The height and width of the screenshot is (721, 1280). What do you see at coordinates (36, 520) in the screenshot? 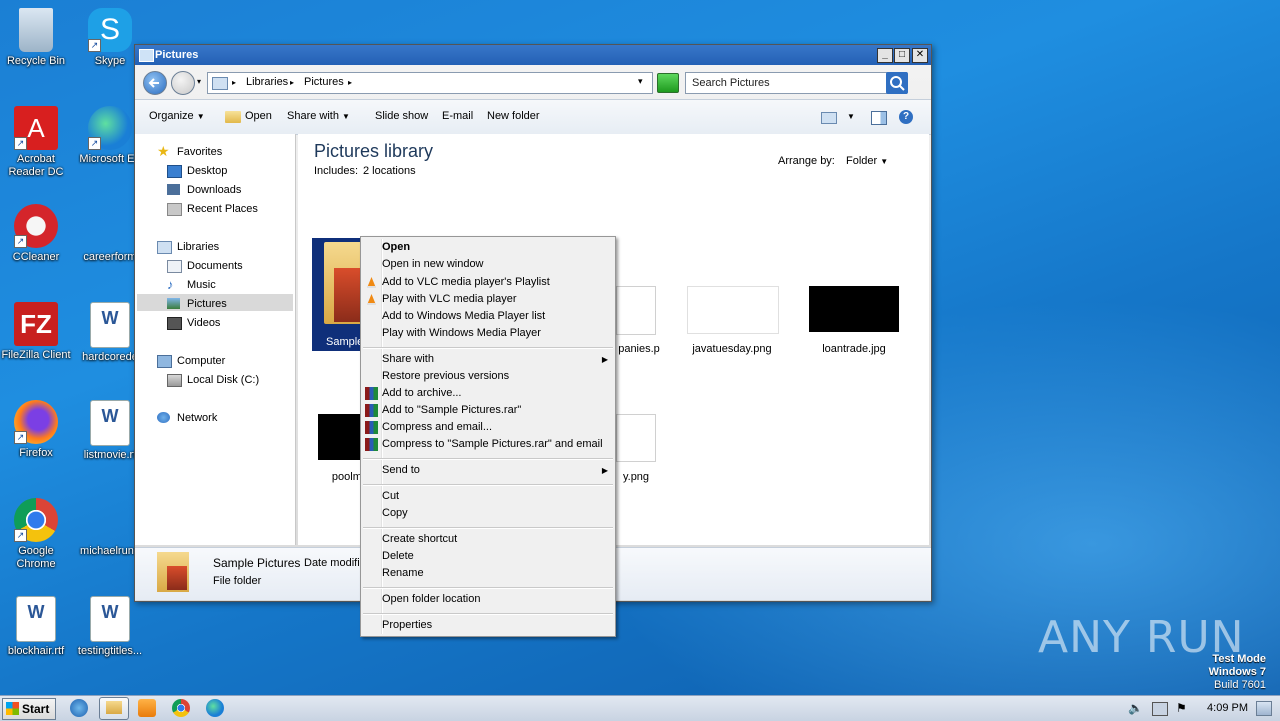
I see `chrome-icon: ↗` at bounding box center [36, 520].